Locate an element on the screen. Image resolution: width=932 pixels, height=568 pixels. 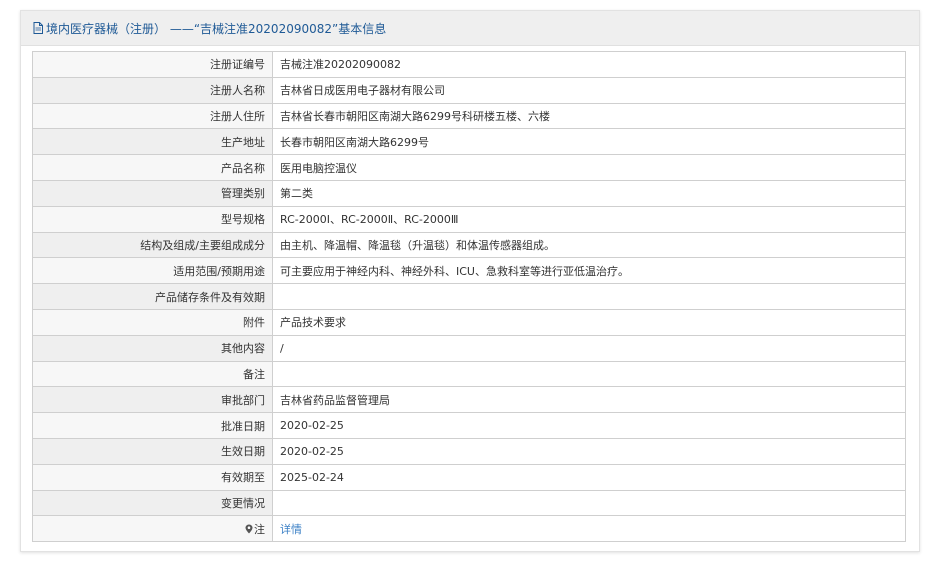
field-label: 生产地址 is located at coordinates (152, 142).